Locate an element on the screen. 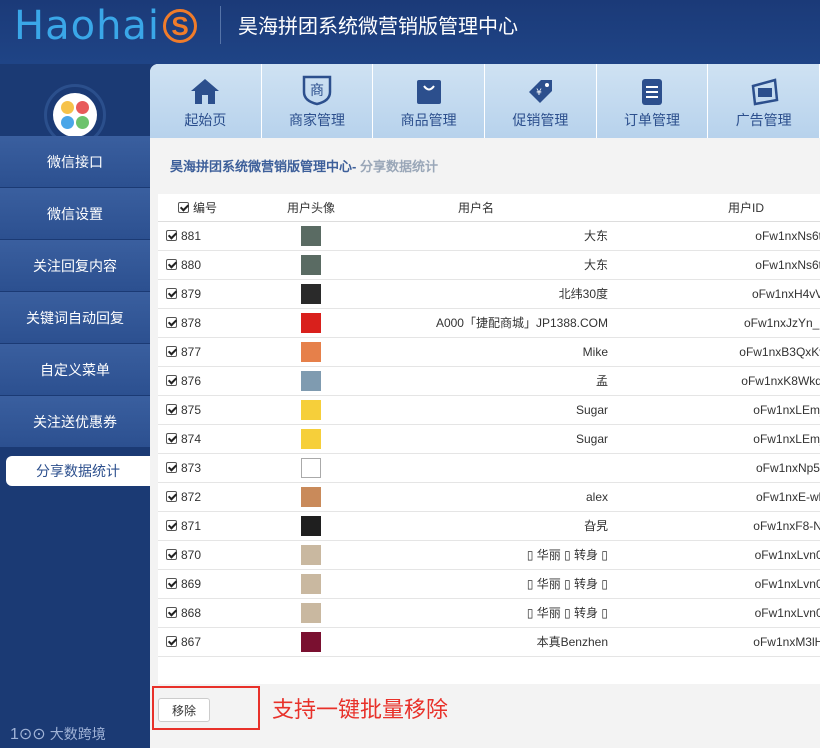 This screenshot has width=820, height=748. row-username is located at coordinates (479, 468).